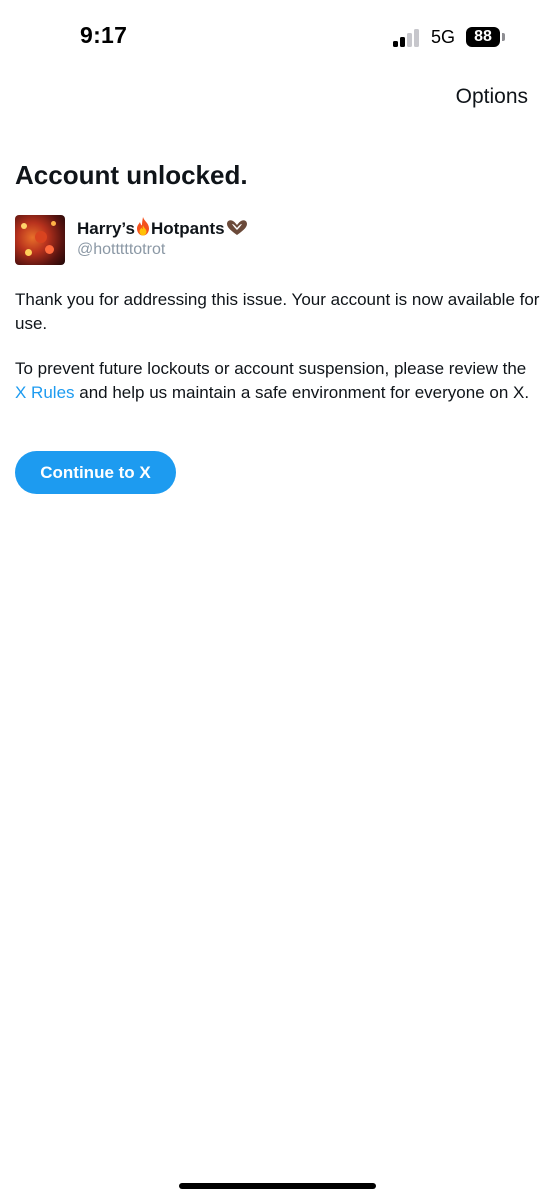 The image size is (554, 1200). Describe the element at coordinates (95, 472) in the screenshot. I see `continue-button: Continue to X` at that location.